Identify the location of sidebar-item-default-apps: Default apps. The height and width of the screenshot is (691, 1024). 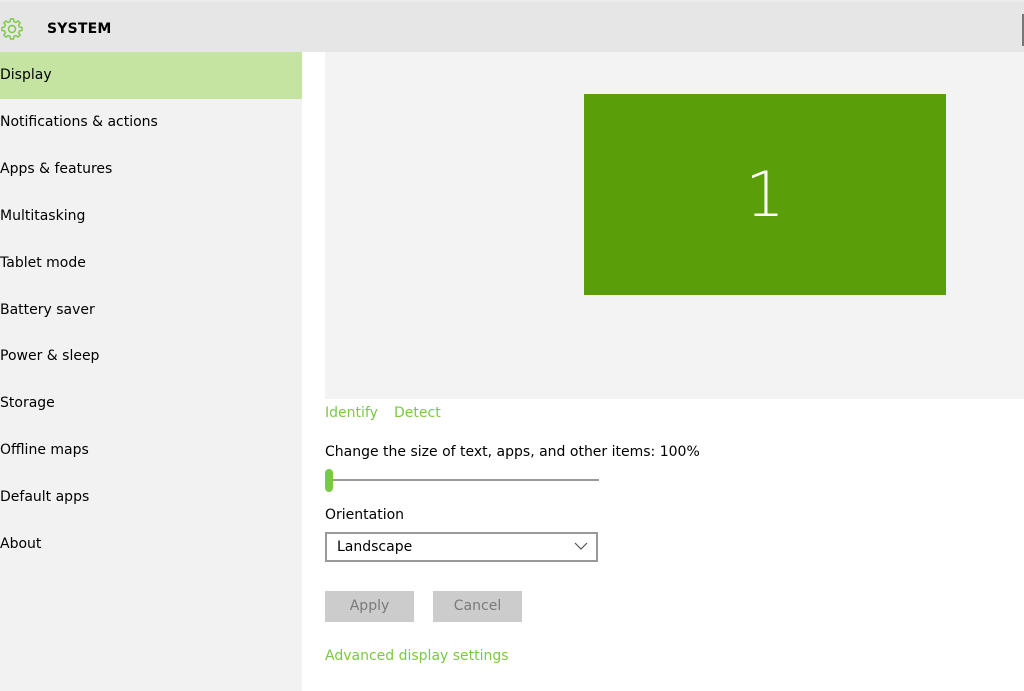
(151, 497).